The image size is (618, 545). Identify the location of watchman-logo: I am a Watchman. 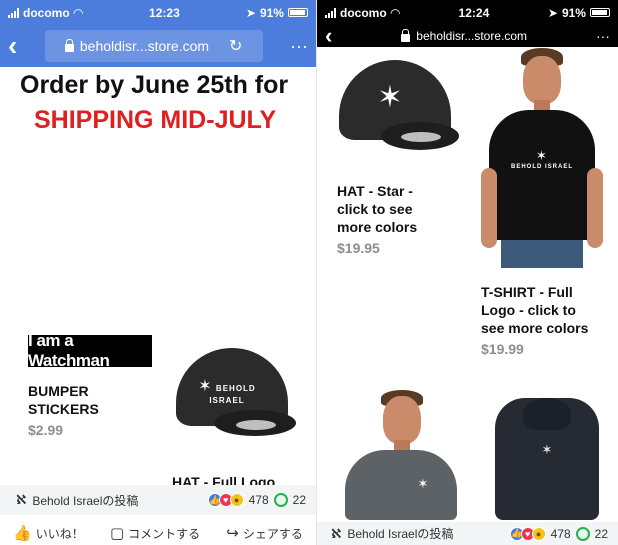
(90, 350).